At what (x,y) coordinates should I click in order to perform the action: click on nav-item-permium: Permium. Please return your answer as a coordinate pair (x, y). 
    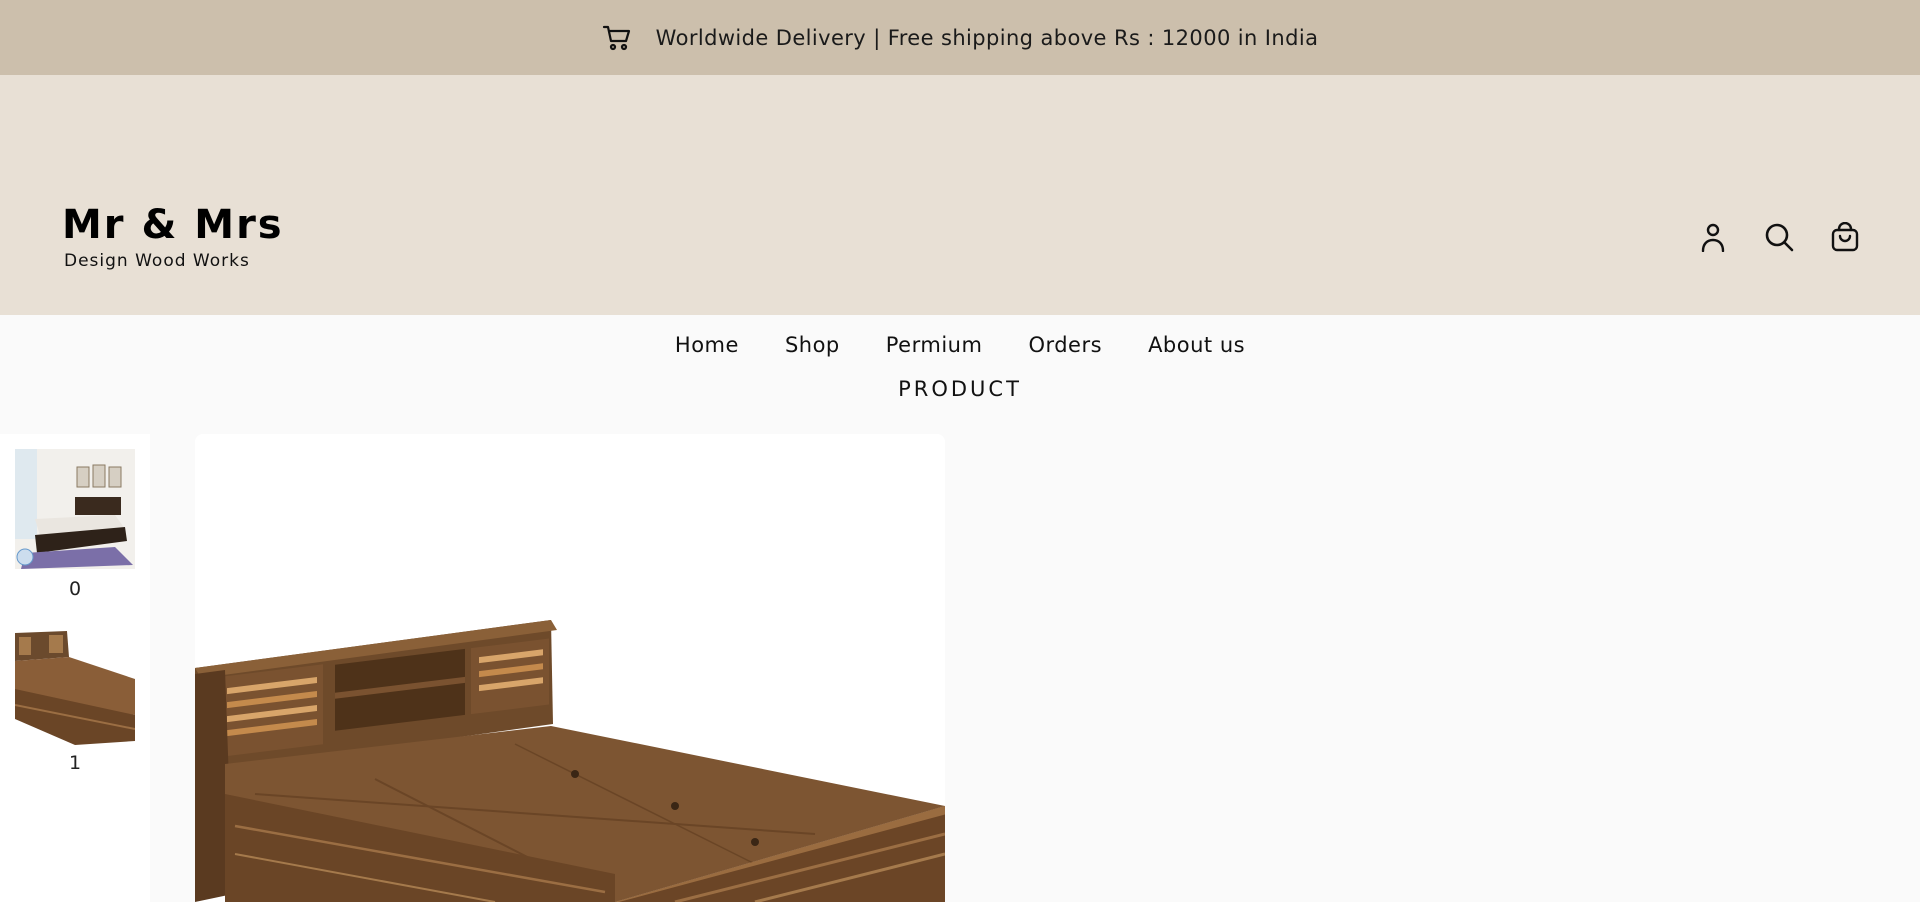
    Looking at the image, I should click on (934, 345).